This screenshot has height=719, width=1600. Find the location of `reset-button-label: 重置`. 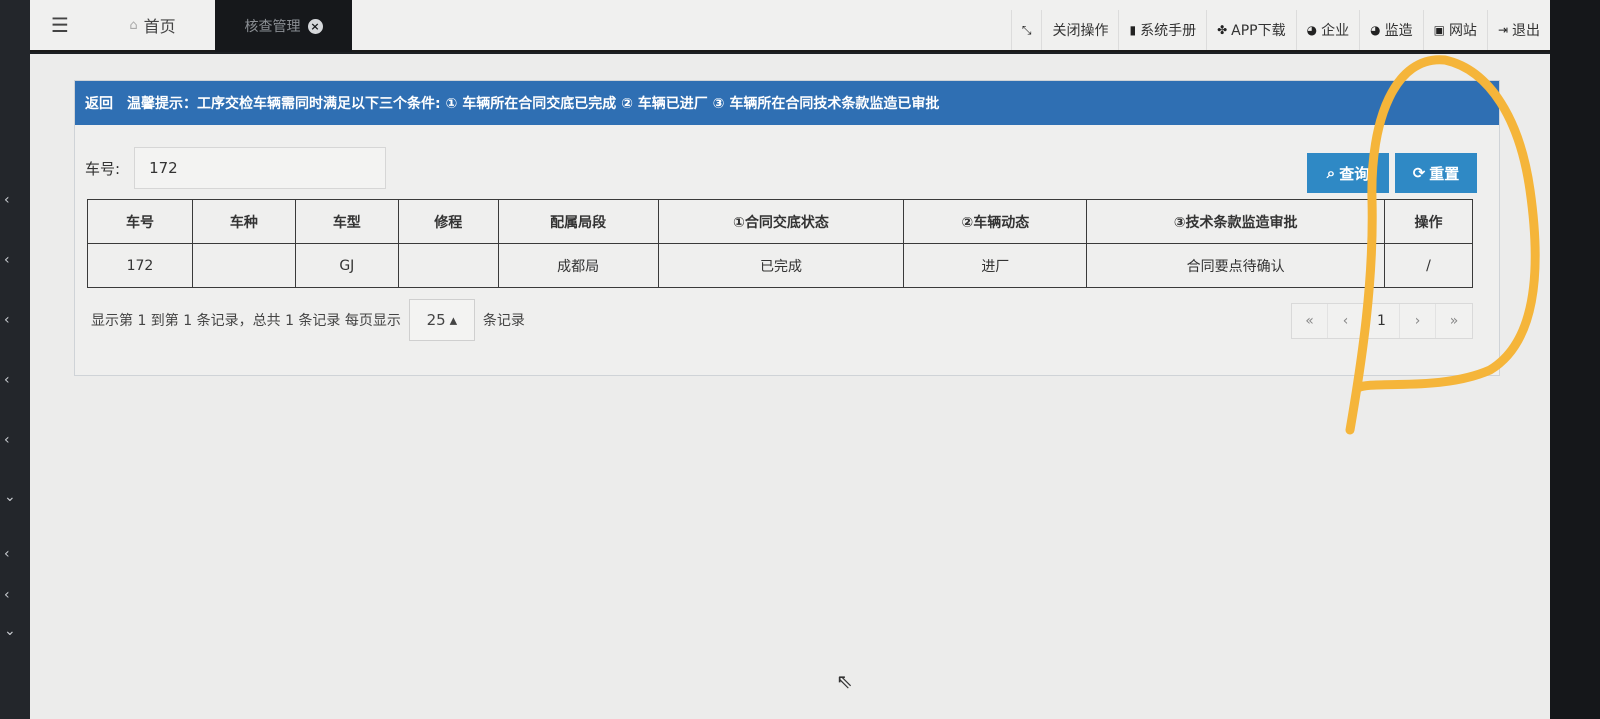

reset-button-label: 重置 is located at coordinates (1444, 173).